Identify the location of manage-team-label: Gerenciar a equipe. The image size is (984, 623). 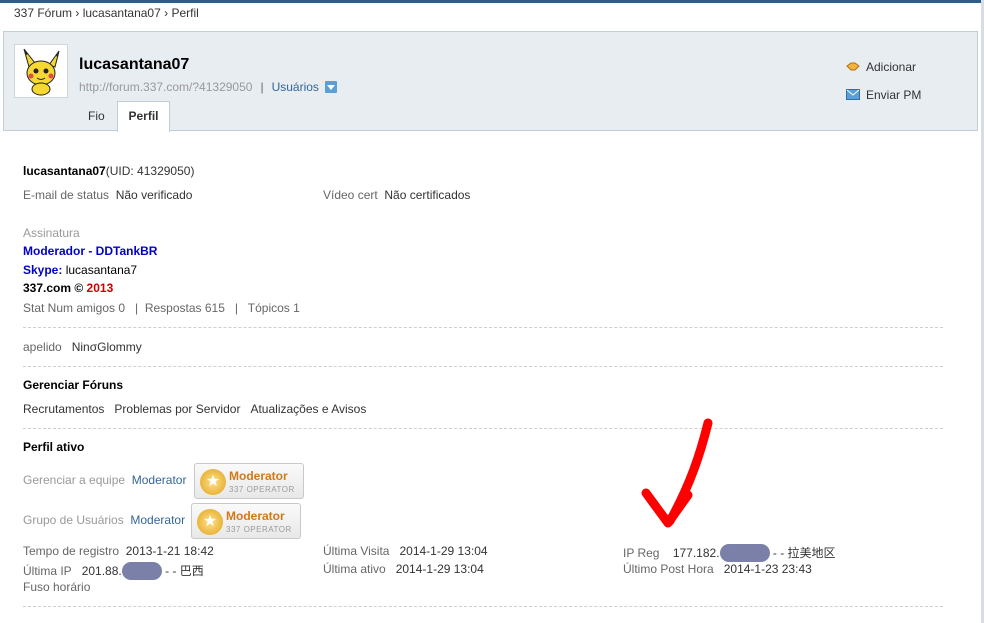
(74, 480).